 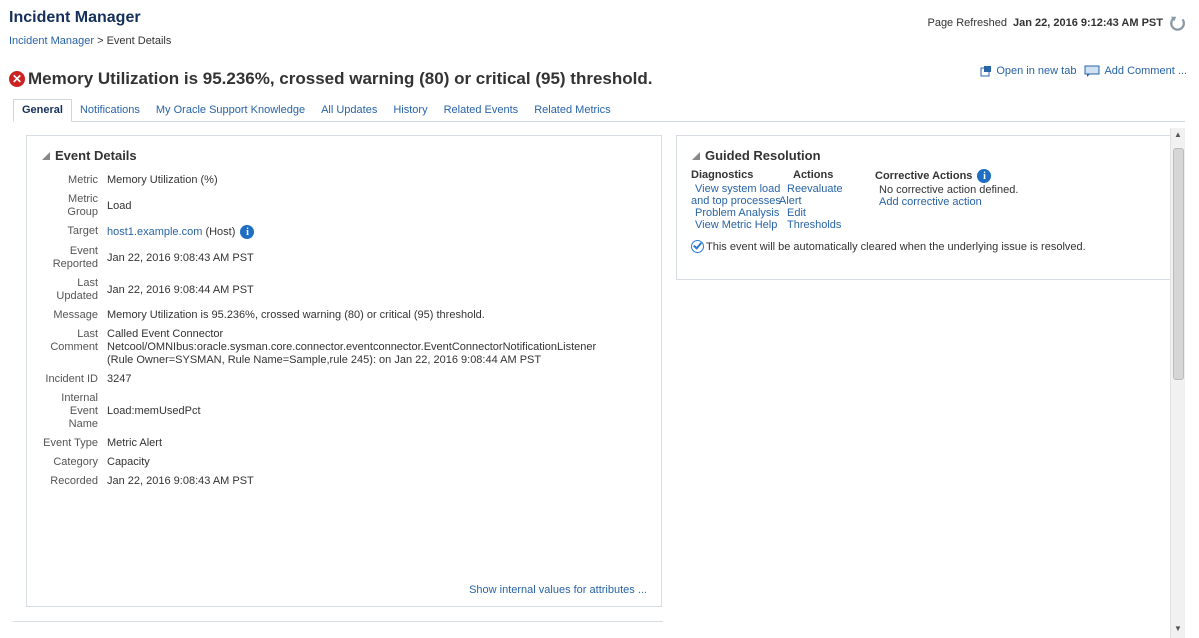 What do you see at coordinates (247, 232) in the screenshot?
I see `target-info-icon: i` at bounding box center [247, 232].